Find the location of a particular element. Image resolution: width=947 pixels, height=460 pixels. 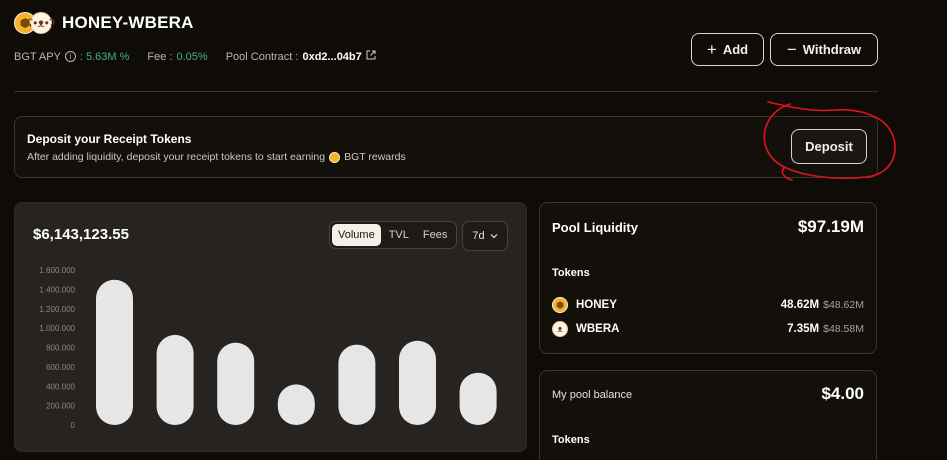

y-tick-label: 400.000 is located at coordinates (60, 386).